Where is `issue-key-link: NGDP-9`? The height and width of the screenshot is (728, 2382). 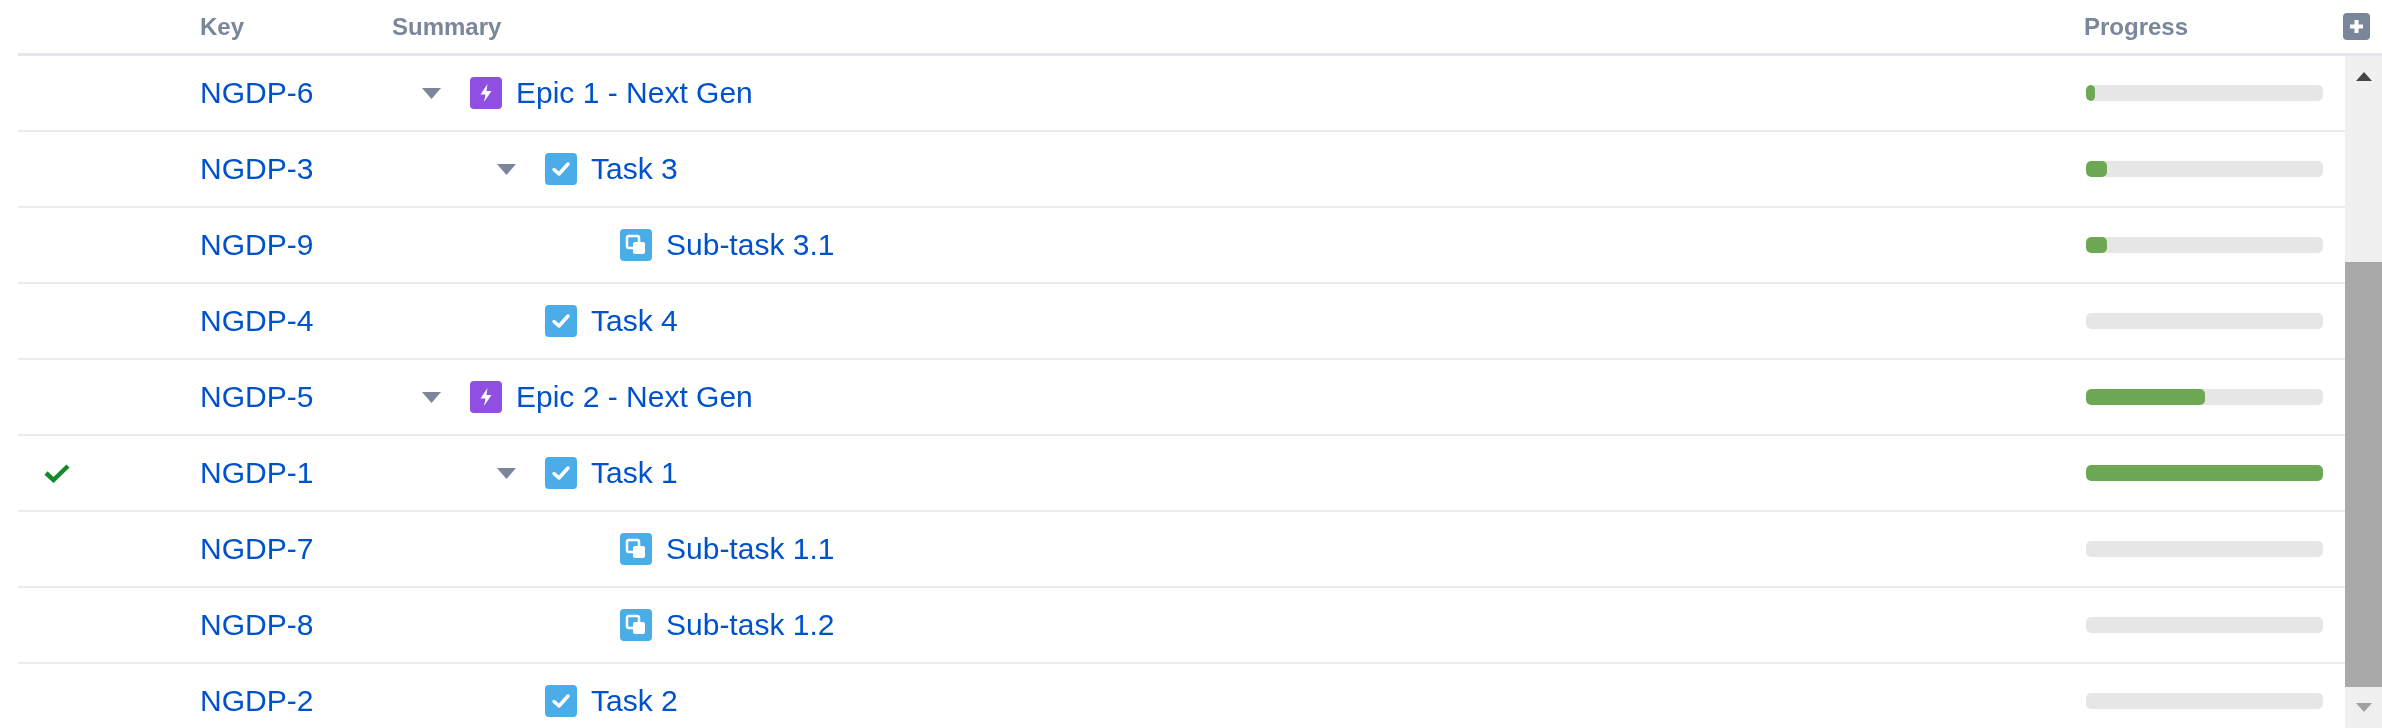 issue-key-link: NGDP-9 is located at coordinates (257, 244).